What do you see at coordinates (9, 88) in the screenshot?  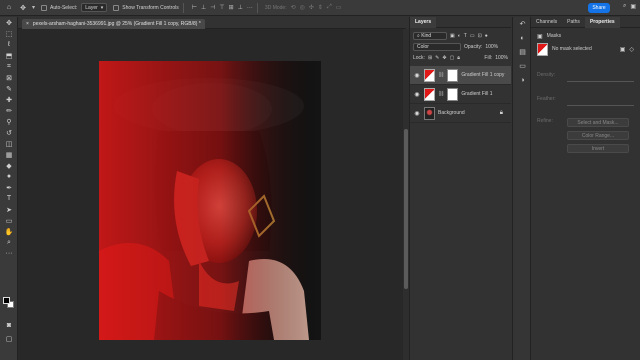 I see `eyedropper-tool-icon: ✎` at bounding box center [9, 88].